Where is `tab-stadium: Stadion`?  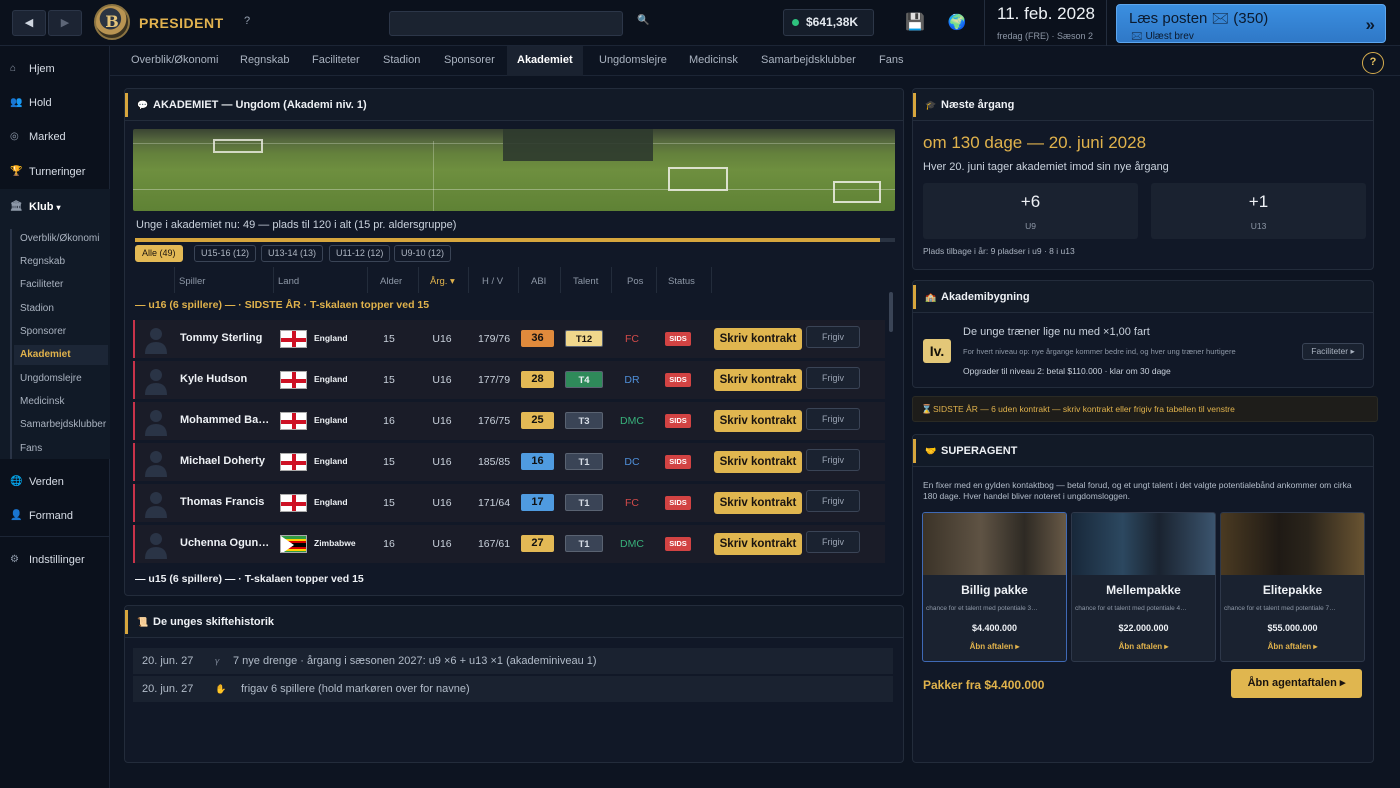
tab-stadium: Stadion is located at coordinates (401, 61).